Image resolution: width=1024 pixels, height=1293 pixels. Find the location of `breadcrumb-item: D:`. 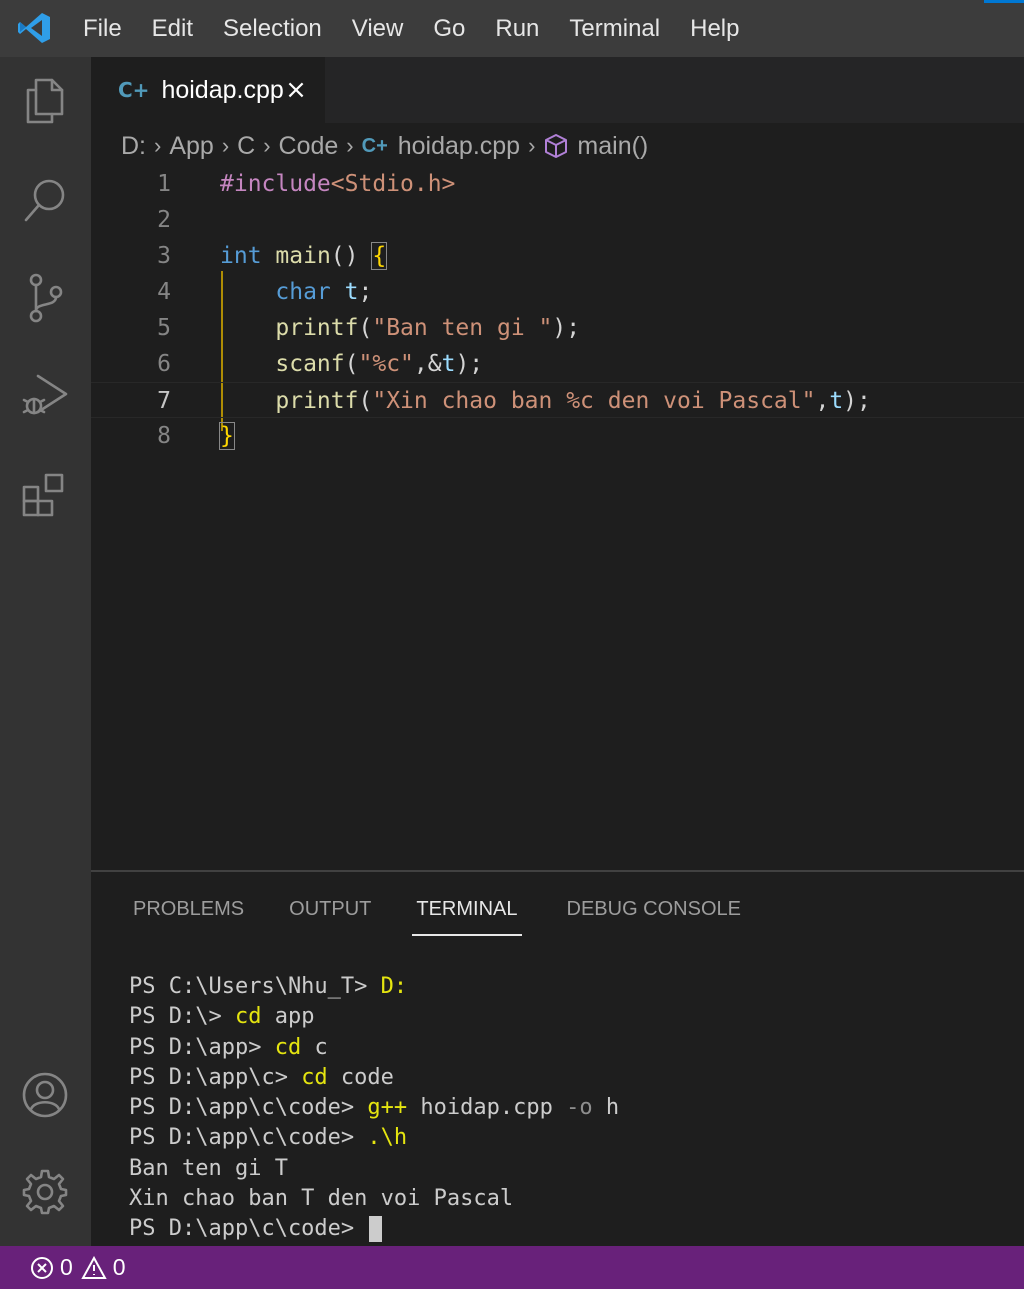

breadcrumb-item: D: is located at coordinates (133, 146).